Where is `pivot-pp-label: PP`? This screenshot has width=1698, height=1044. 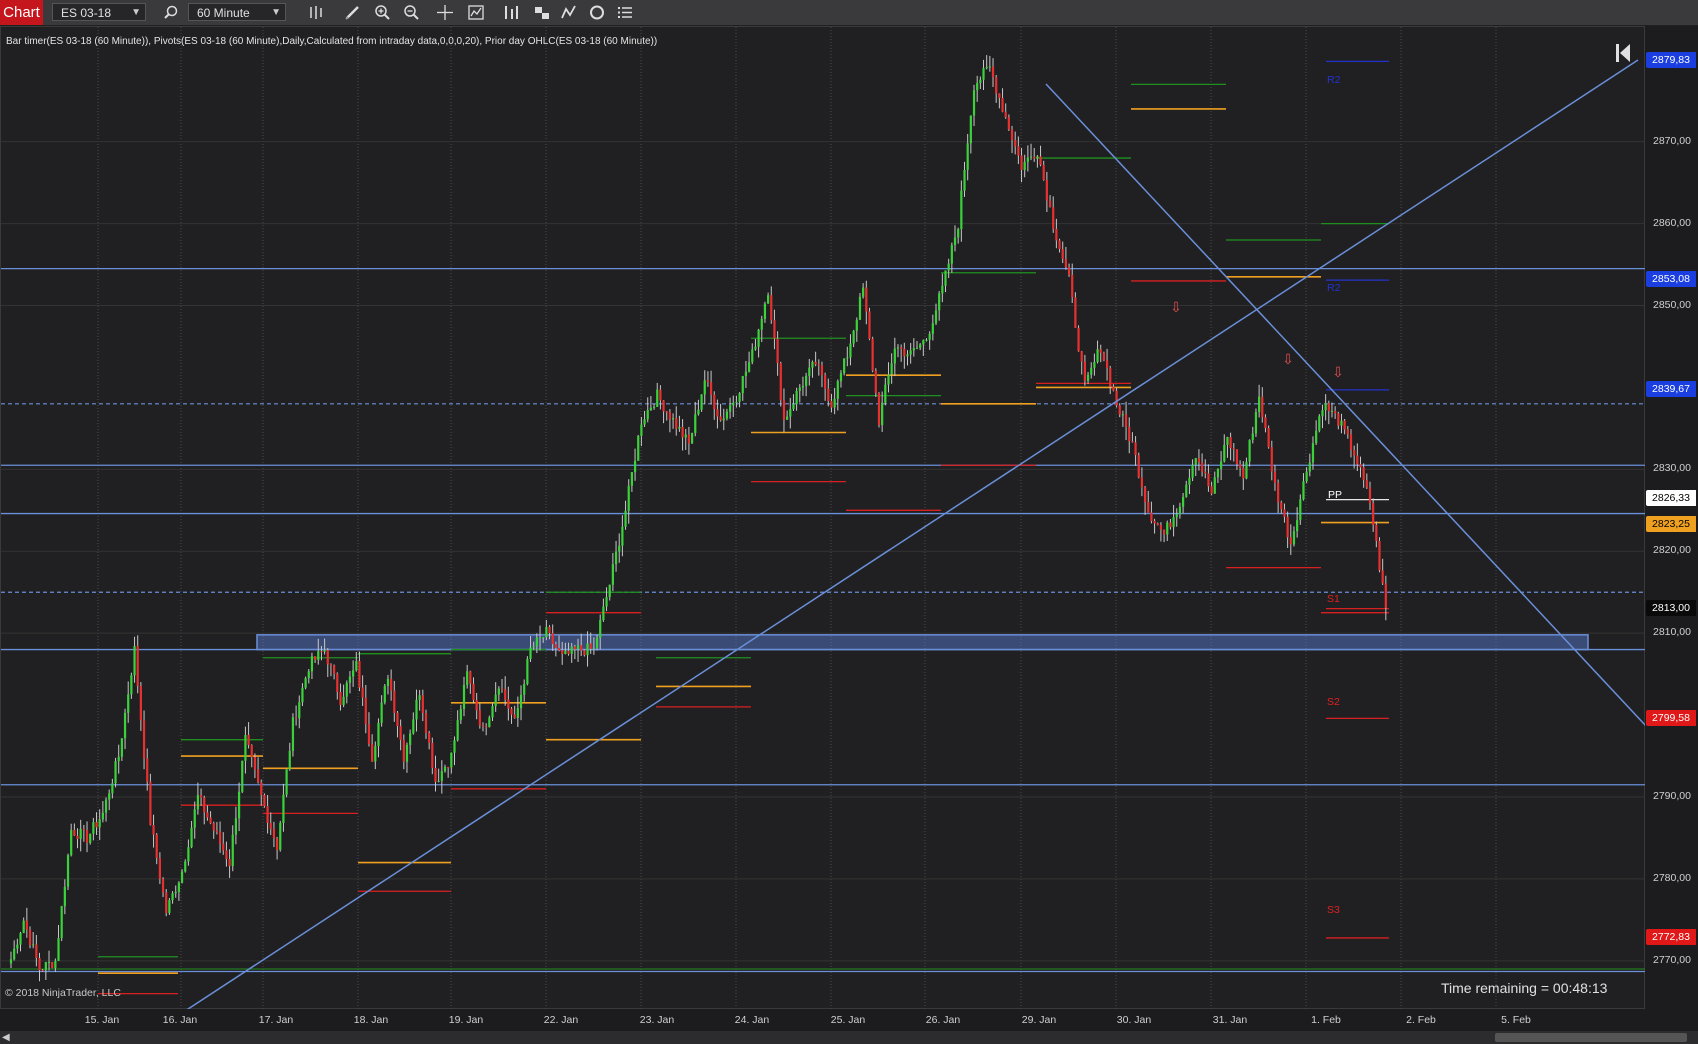 pivot-pp-label: PP is located at coordinates (1335, 495).